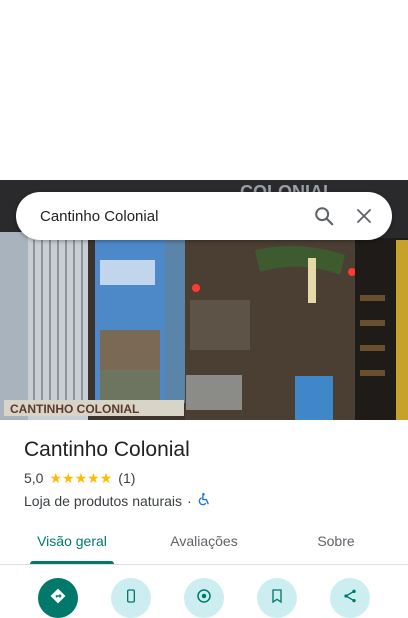  I want to click on close-icon, so click(364, 216).